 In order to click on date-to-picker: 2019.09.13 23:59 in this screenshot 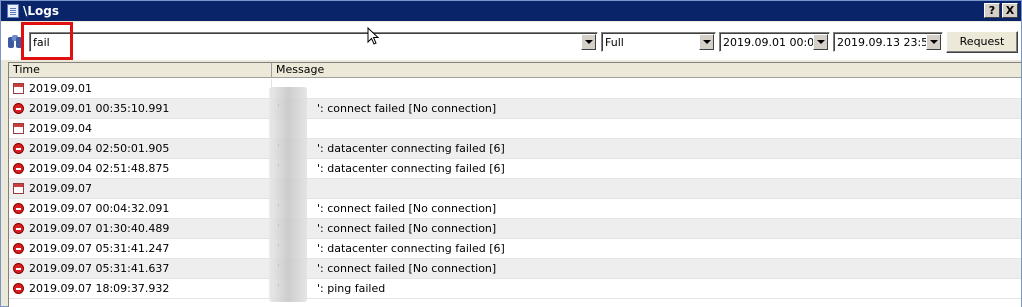, I will do `click(888, 42)`.